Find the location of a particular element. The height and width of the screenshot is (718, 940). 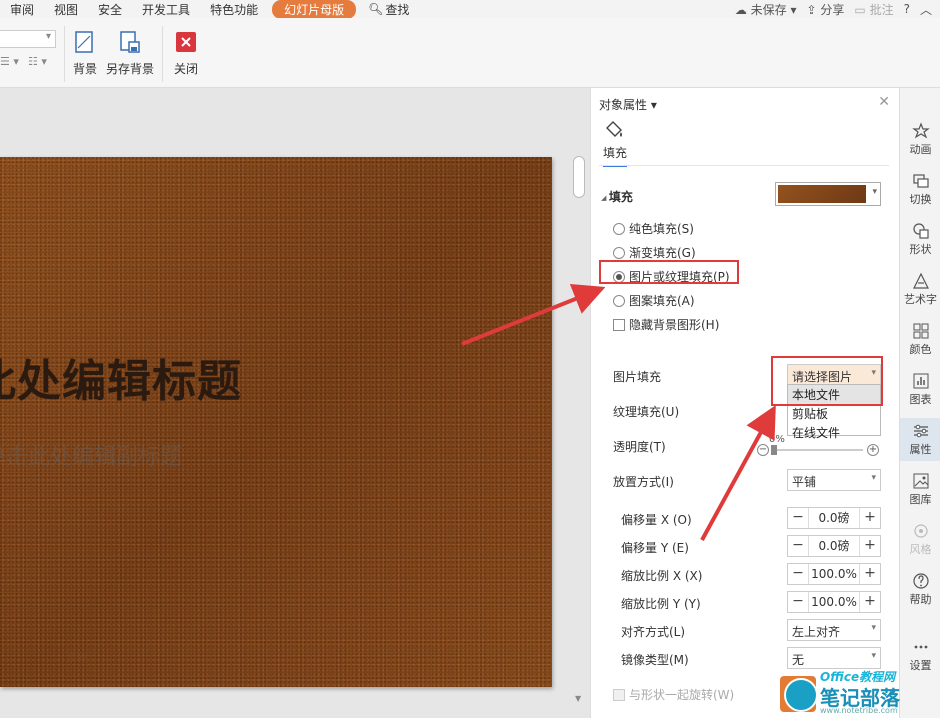

offset-x-label: 偏移量 X (O) is located at coordinates (656, 520).